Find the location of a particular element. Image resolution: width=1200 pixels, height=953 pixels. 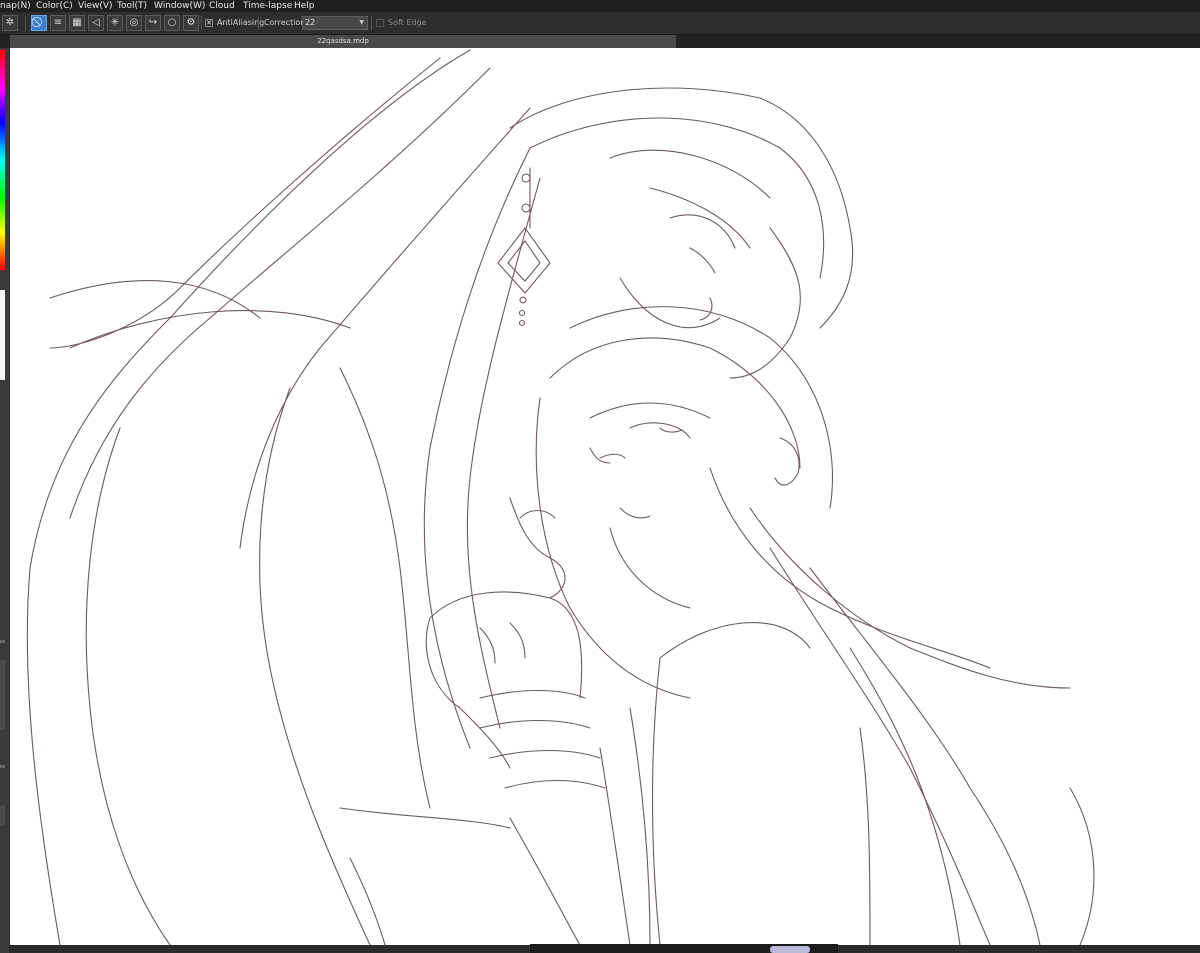

menu-tool: Tool(T) is located at coordinates (132, 6).